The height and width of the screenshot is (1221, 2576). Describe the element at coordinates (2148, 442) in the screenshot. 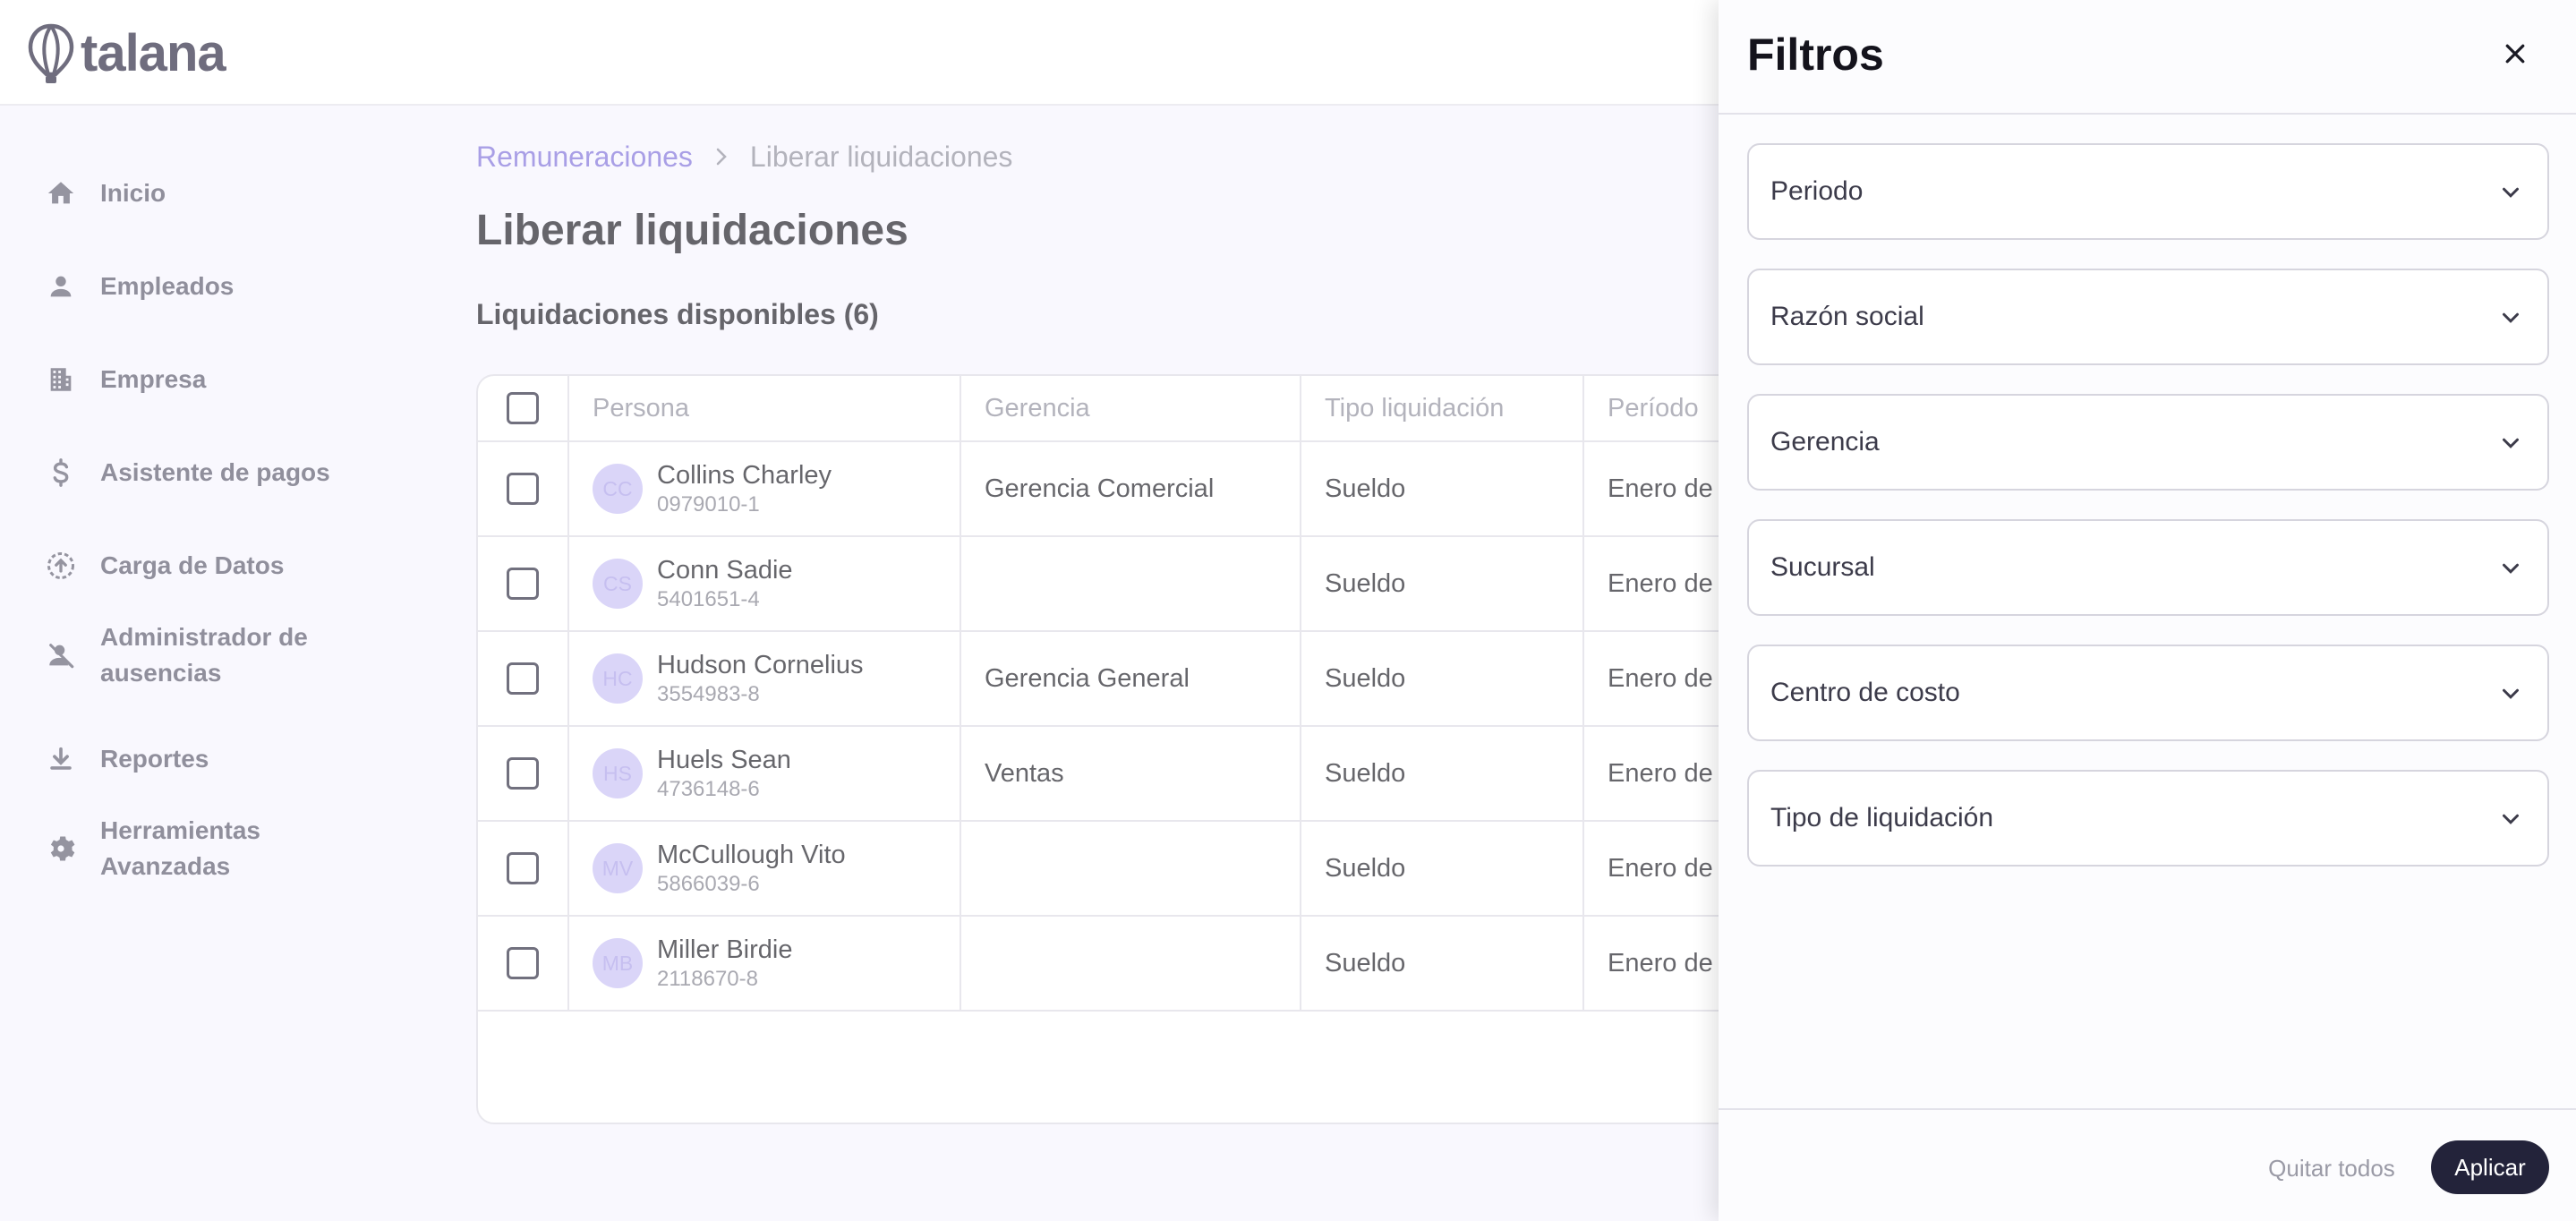

I see `filter-gerencia-select: Gerencia` at that location.